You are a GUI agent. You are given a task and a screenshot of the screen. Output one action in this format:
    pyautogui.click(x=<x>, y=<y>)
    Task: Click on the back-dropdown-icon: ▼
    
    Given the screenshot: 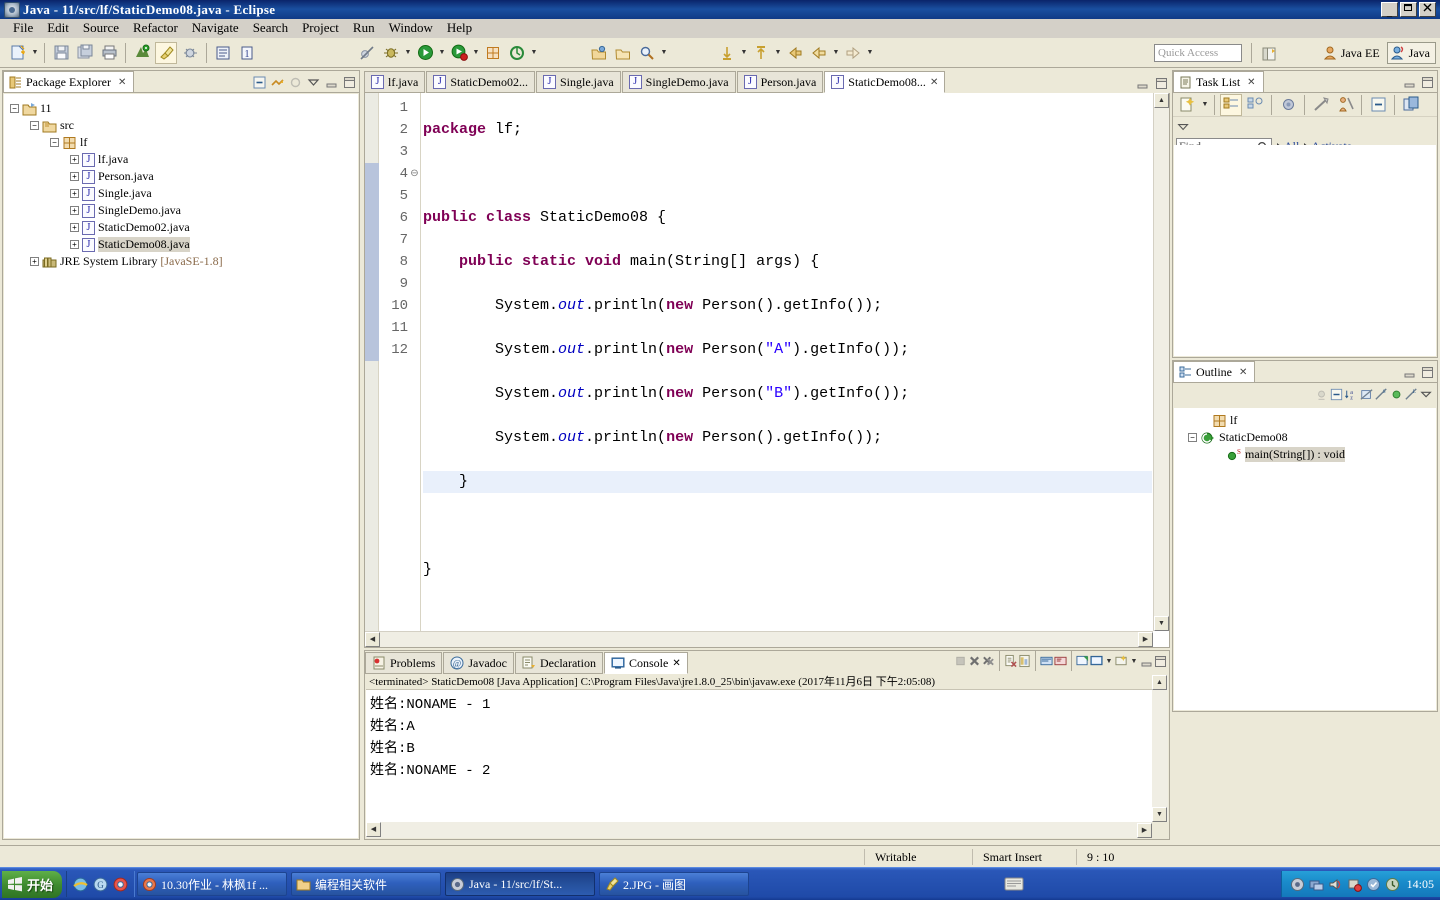 What is the action you would take?
    pyautogui.click(x=836, y=53)
    